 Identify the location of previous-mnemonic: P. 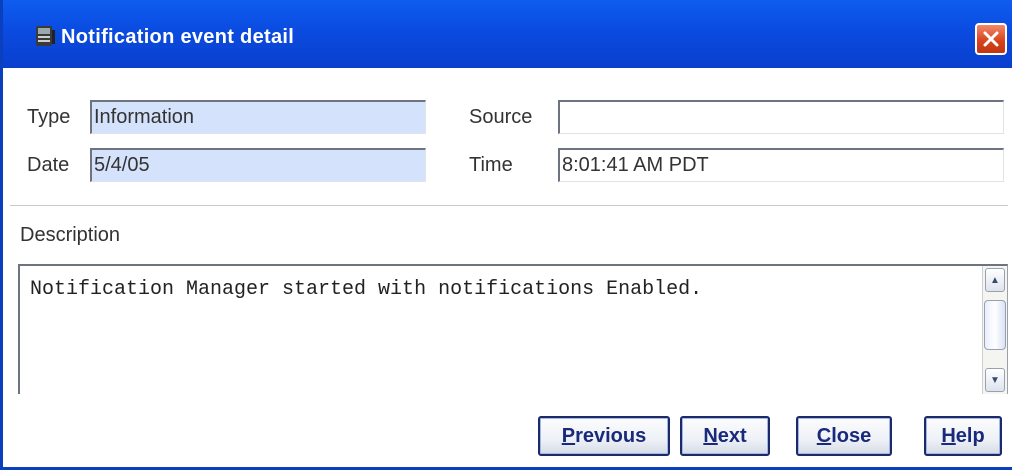
(568, 435).